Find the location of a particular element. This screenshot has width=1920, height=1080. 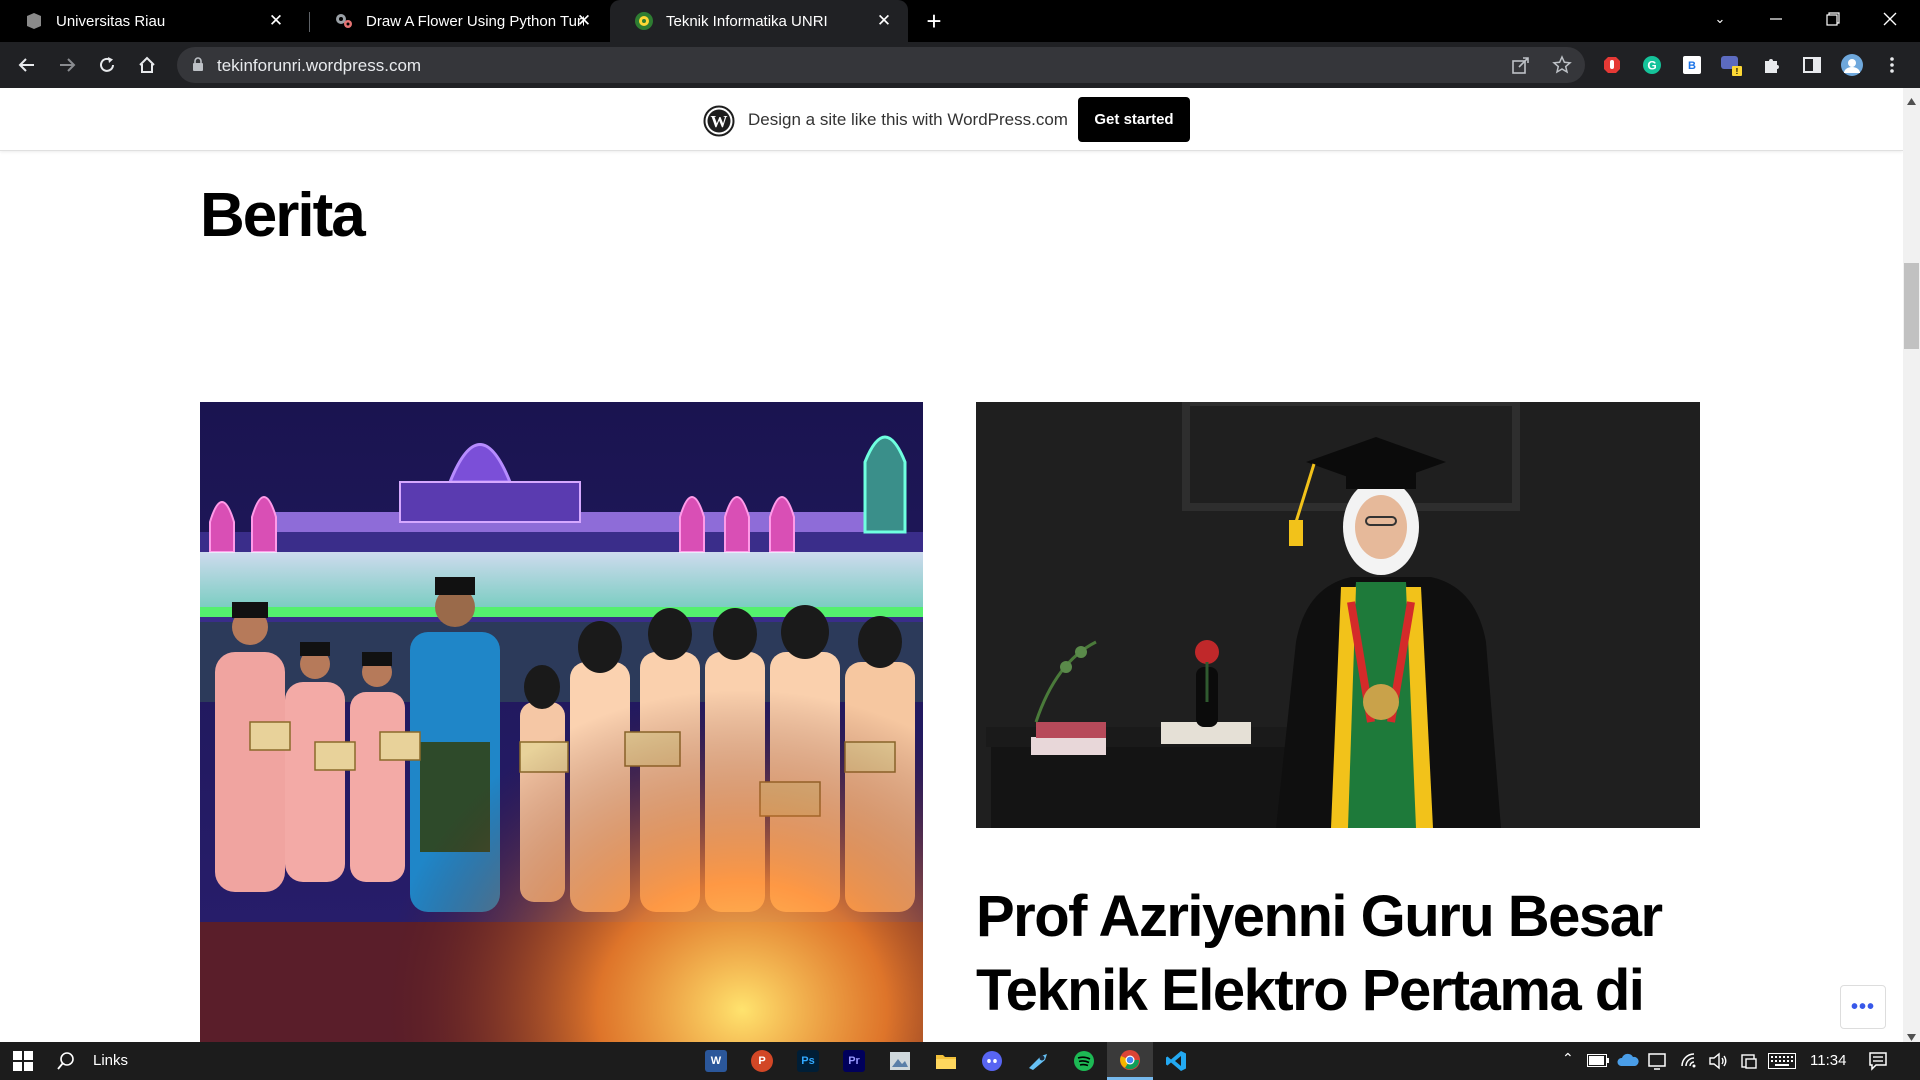

new-tab-button: + is located at coordinates (934, 21).